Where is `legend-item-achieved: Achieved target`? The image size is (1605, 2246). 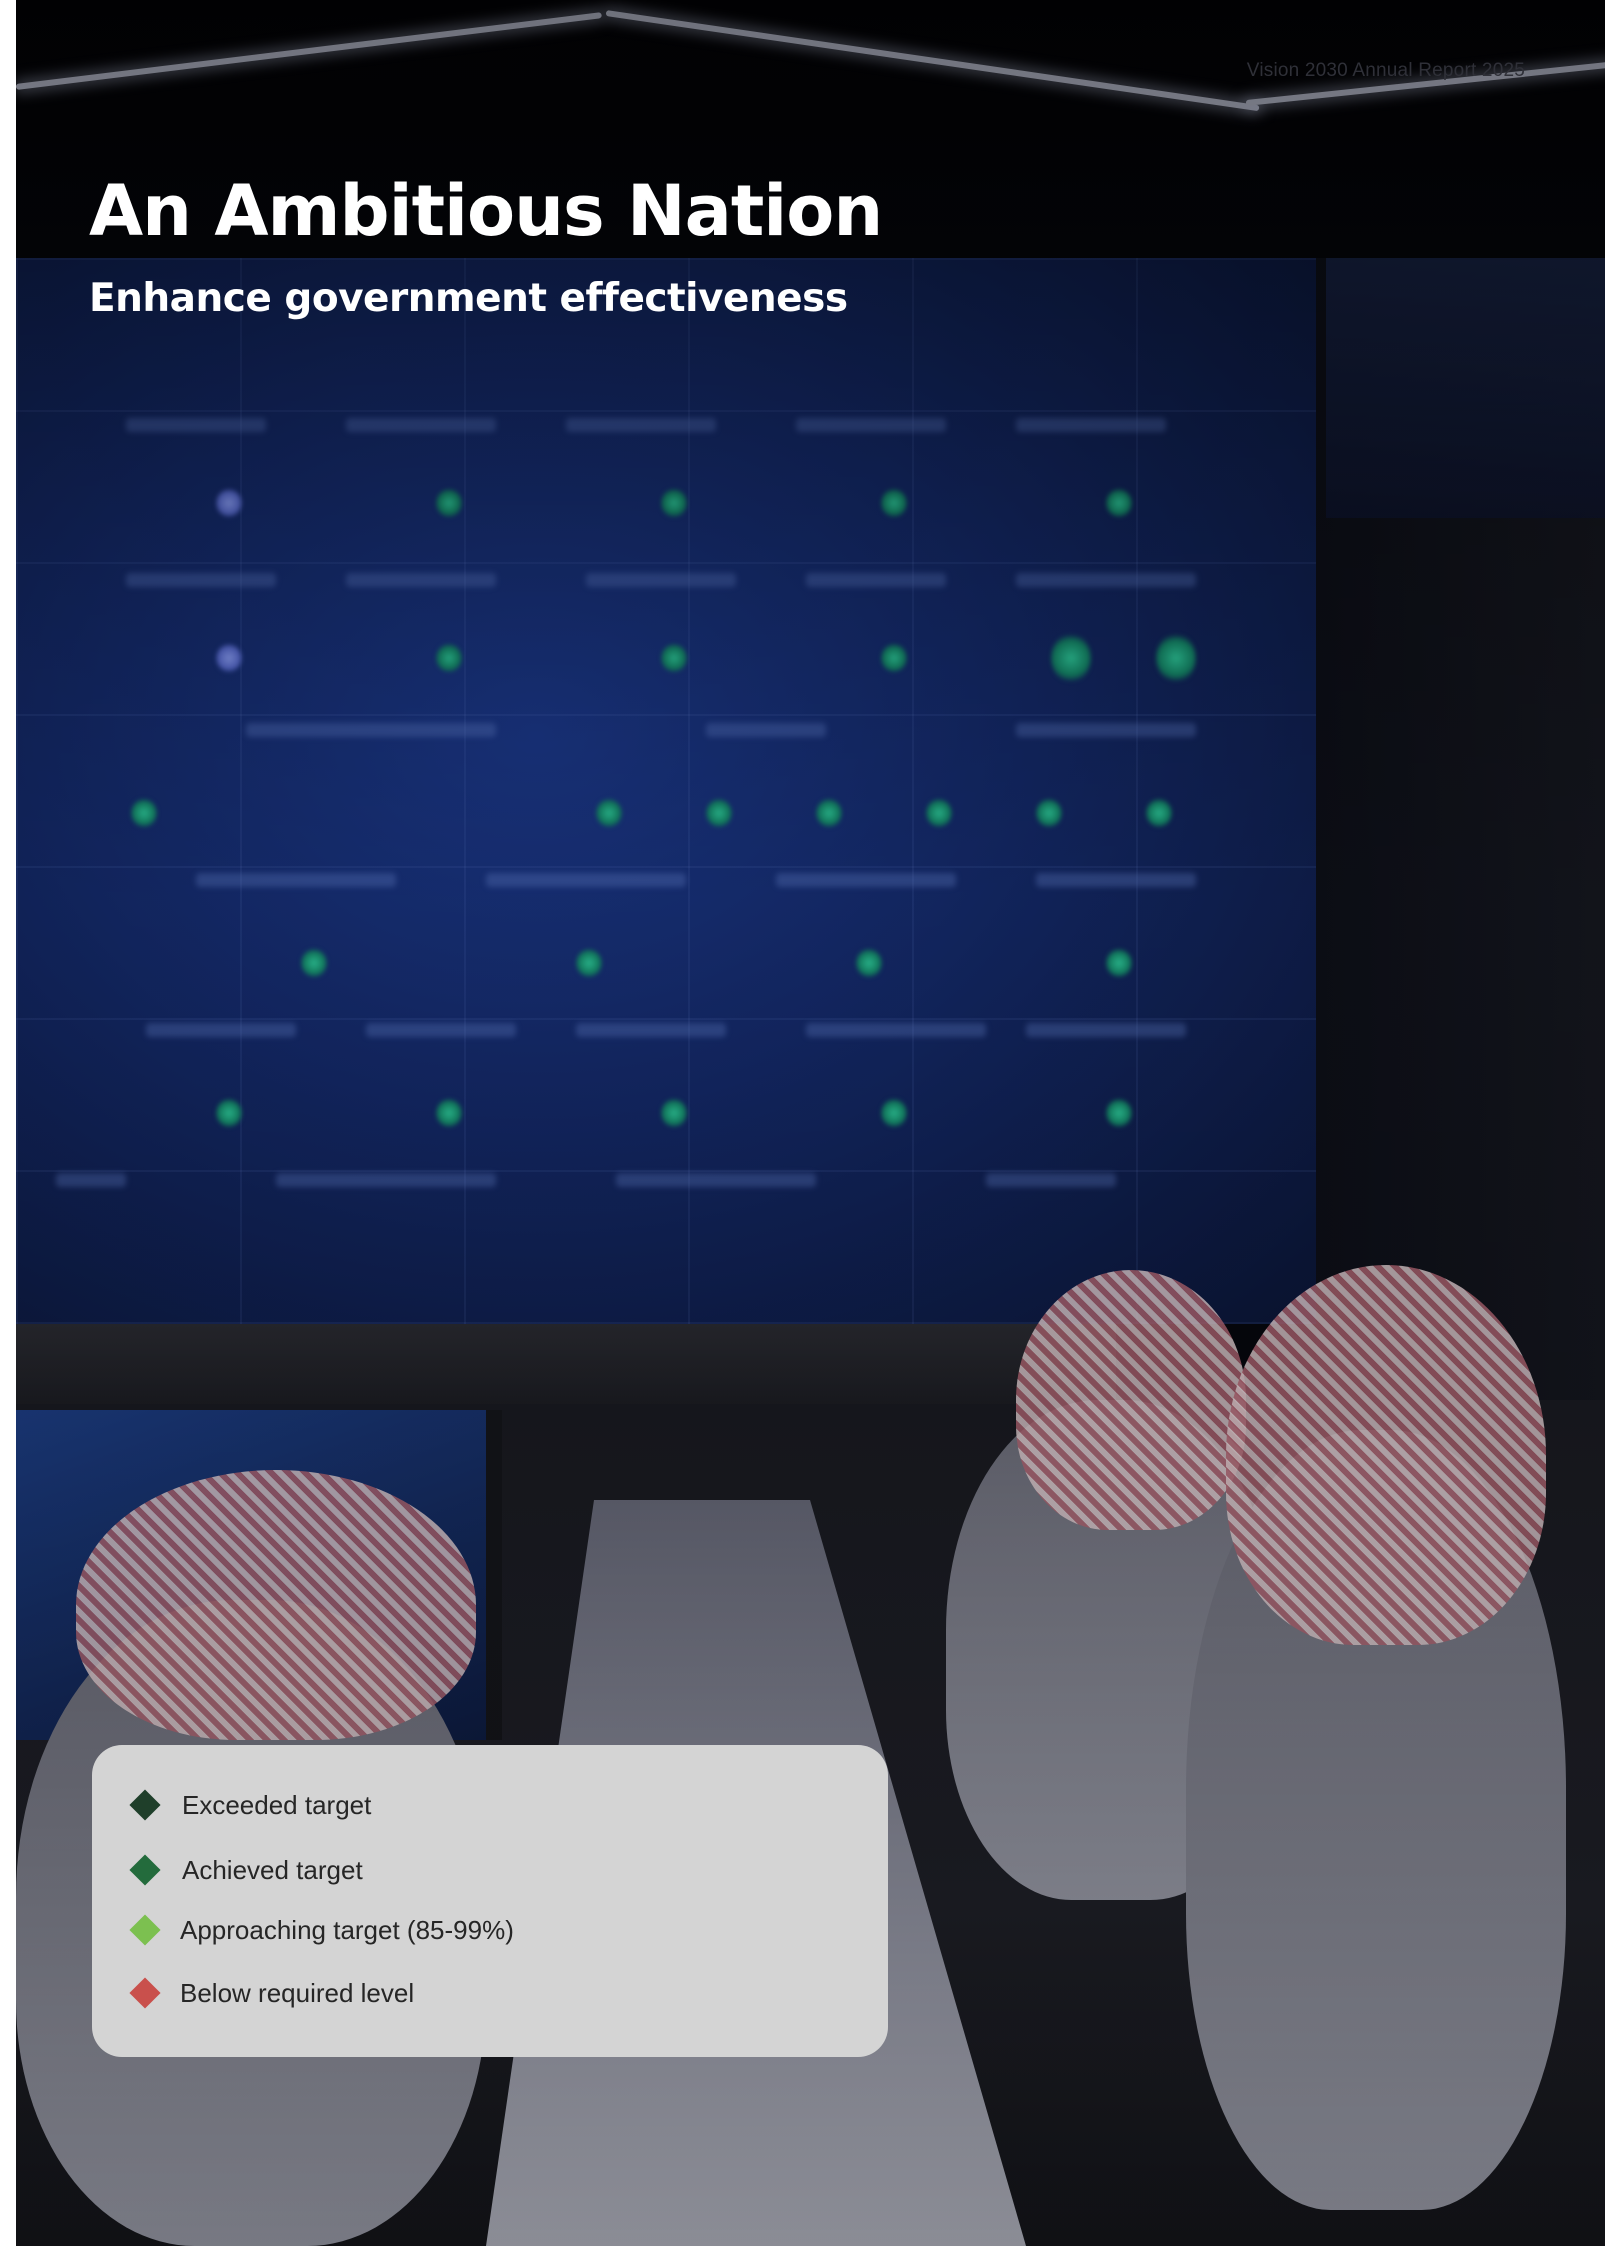
legend-item-achieved: Achieved target is located at coordinates (245, 1870).